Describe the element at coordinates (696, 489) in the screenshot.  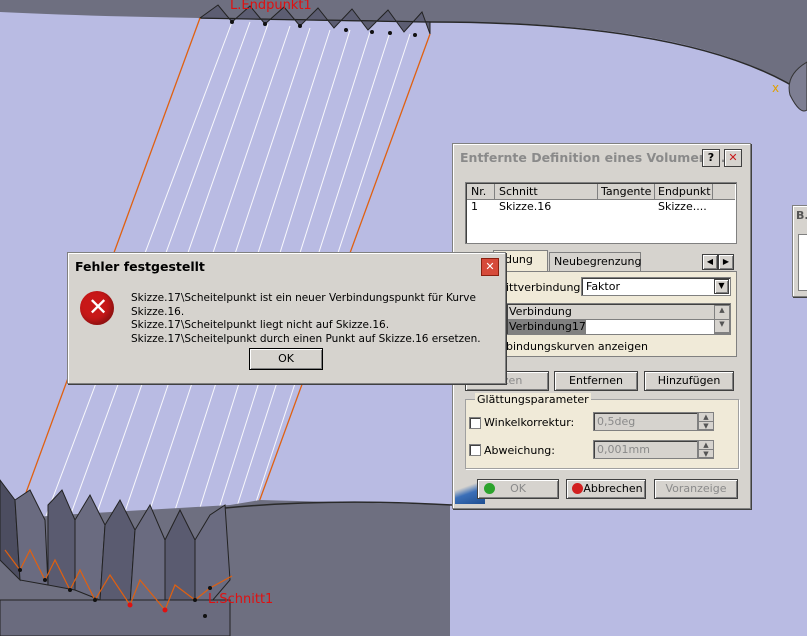
I see `preview-button: Voranzeige` at that location.